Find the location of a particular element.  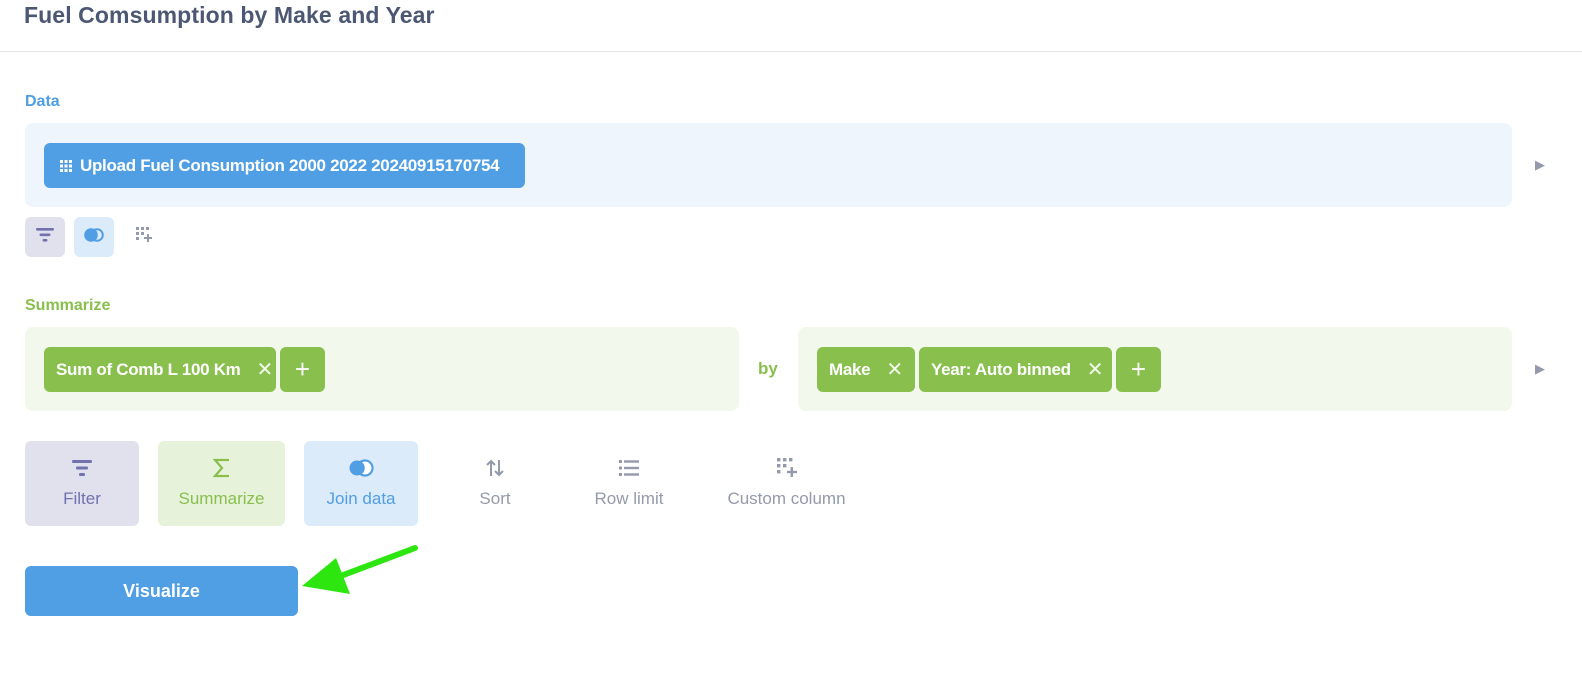

breakout-label: Make is located at coordinates (850, 369).